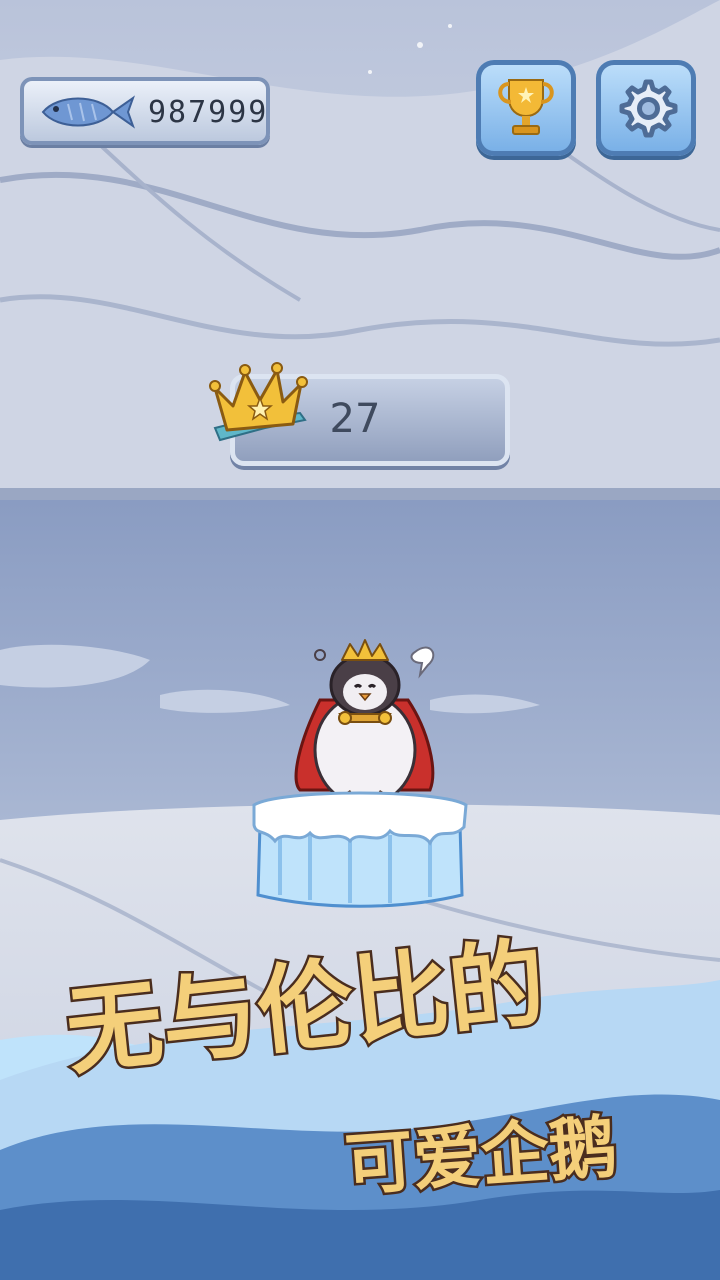 This screenshot has width=720, height=1280. I want to click on settings-button, so click(646, 108).